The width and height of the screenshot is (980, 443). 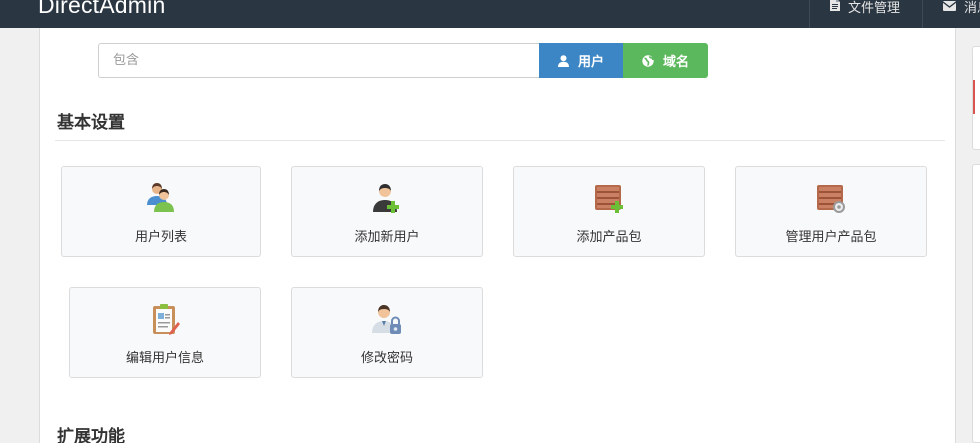 I want to click on card-label: 编辑用户信息, so click(x=164, y=358).